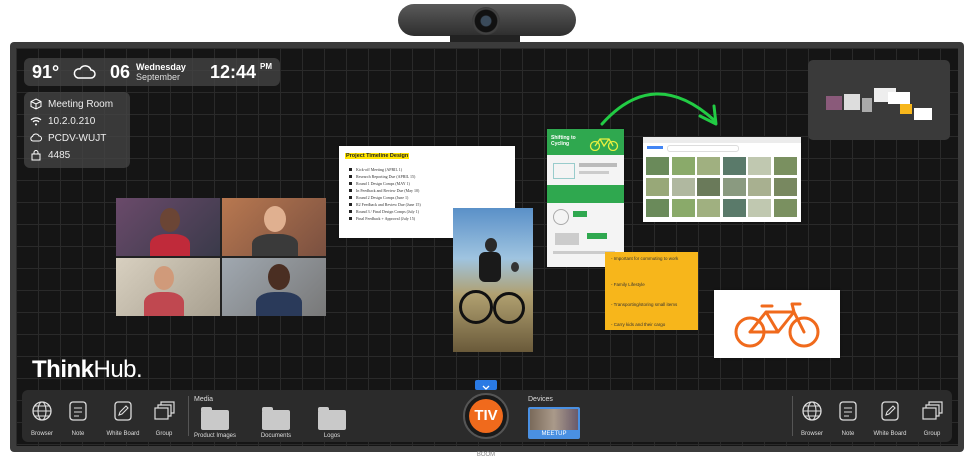  Describe the element at coordinates (42, 418) in the screenshot. I see `browser-button: Browser` at that location.